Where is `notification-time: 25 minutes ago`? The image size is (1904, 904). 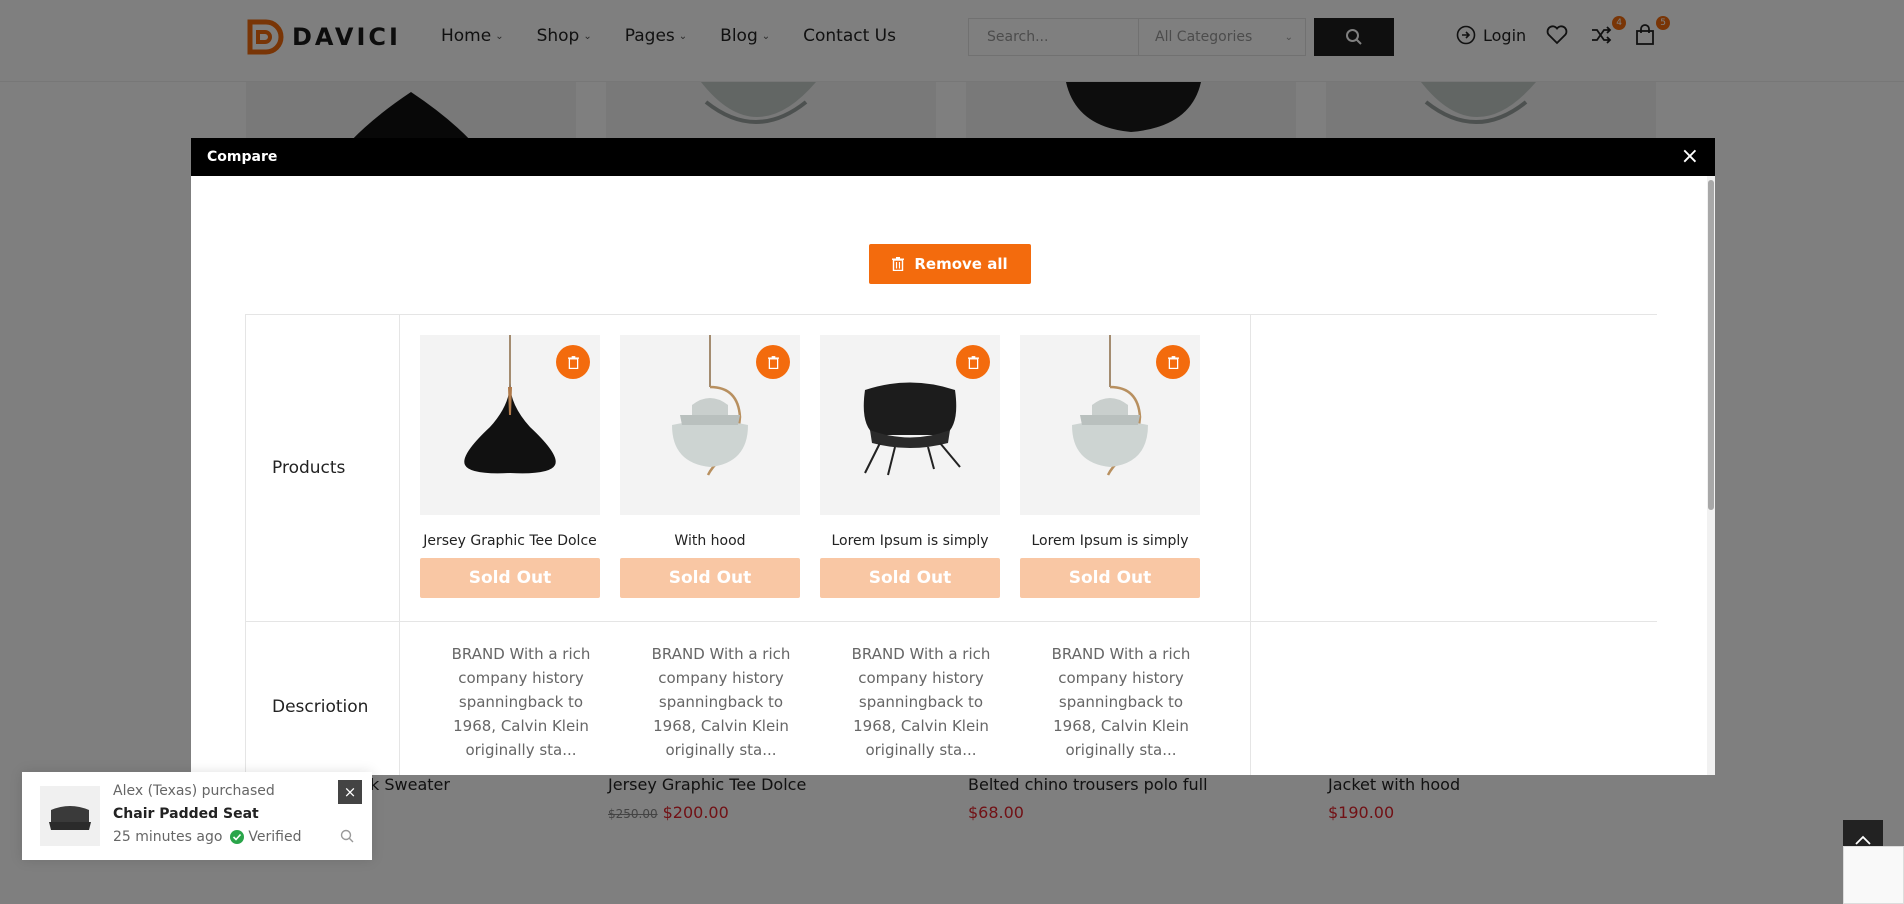
notification-time: 25 minutes ago is located at coordinates (168, 837).